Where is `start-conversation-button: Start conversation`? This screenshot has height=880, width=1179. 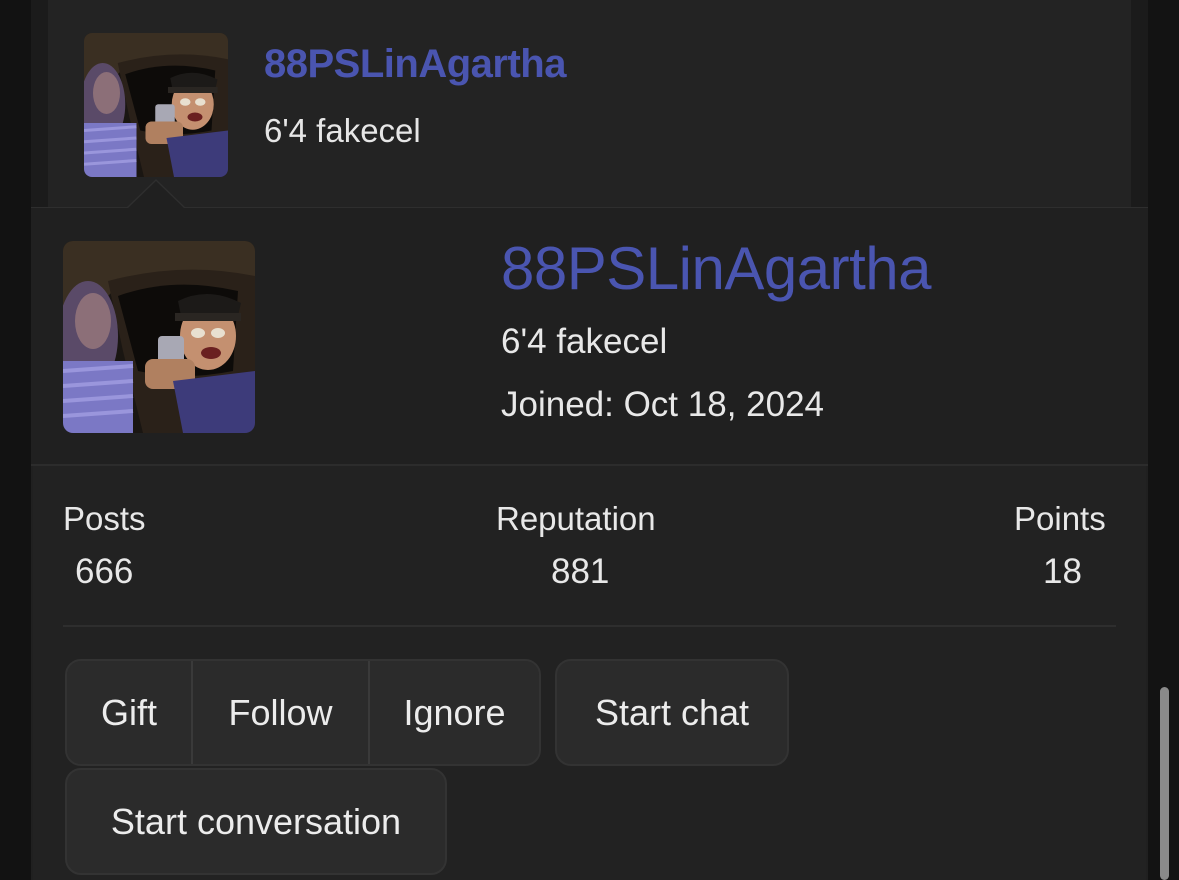
start-conversation-button: Start conversation is located at coordinates (256, 821).